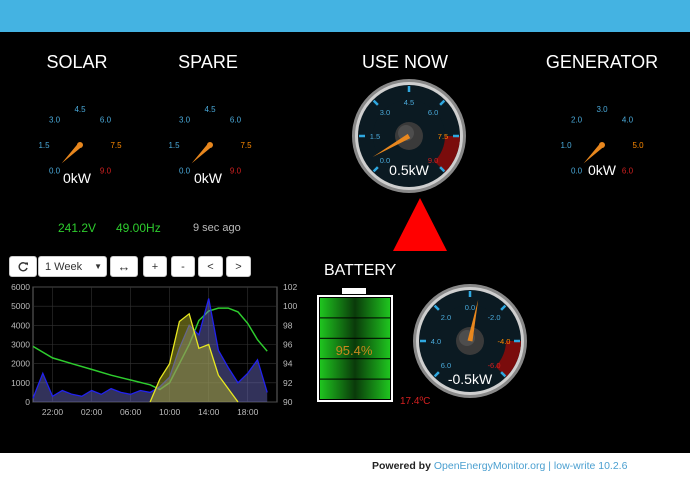  I want to click on chart-y-right-tick: 90, so click(288, 402).